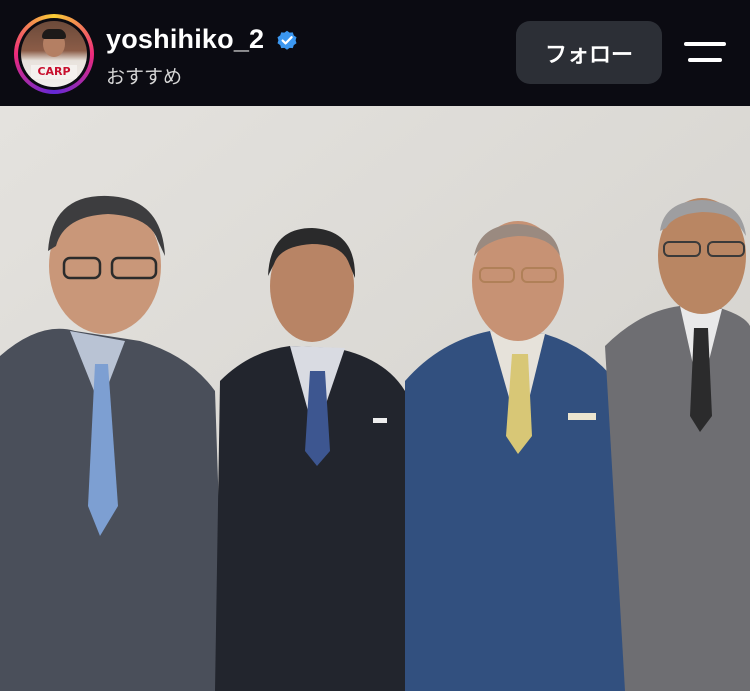 The width and height of the screenshot is (750, 691). I want to click on suggested-label: おすすめ, so click(144, 77).